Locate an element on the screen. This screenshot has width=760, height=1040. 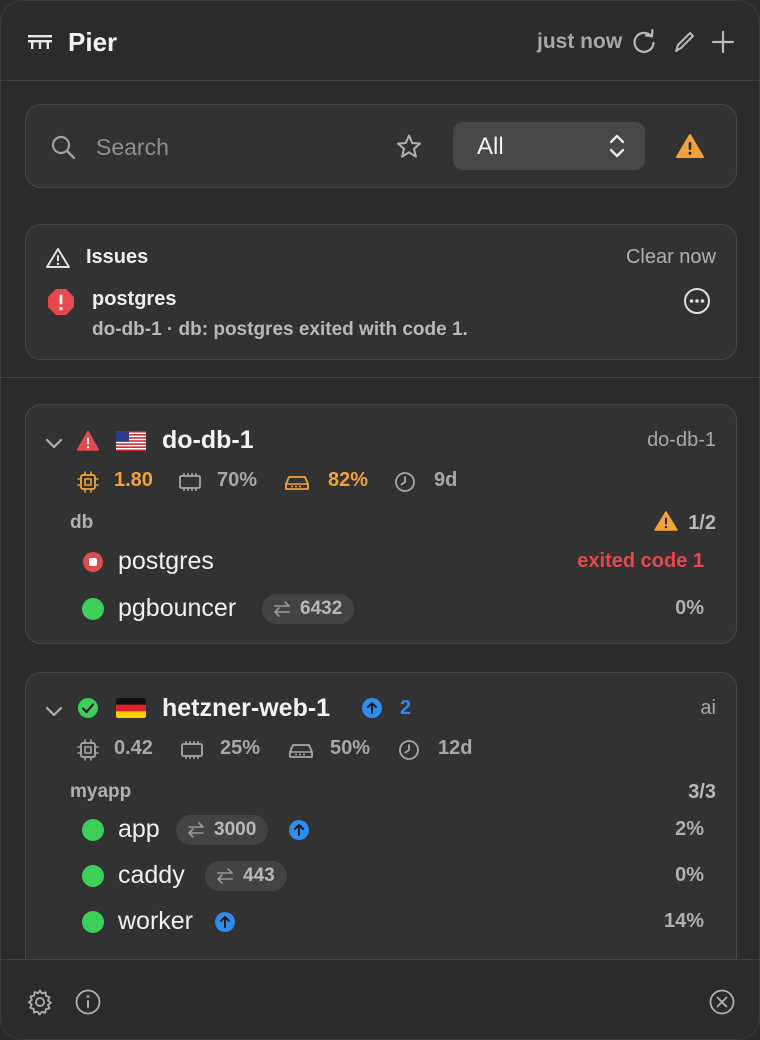
header: Pier just now is located at coordinates (380, 41).